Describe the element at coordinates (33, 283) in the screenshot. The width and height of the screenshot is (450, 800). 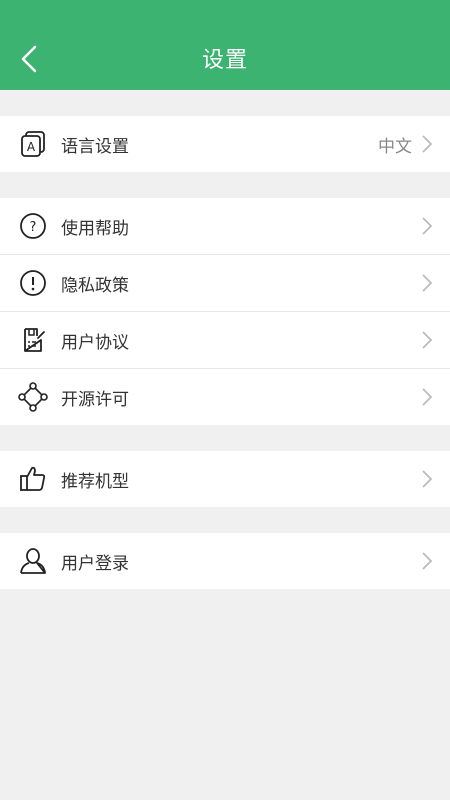
I see `privacy-icon` at that location.